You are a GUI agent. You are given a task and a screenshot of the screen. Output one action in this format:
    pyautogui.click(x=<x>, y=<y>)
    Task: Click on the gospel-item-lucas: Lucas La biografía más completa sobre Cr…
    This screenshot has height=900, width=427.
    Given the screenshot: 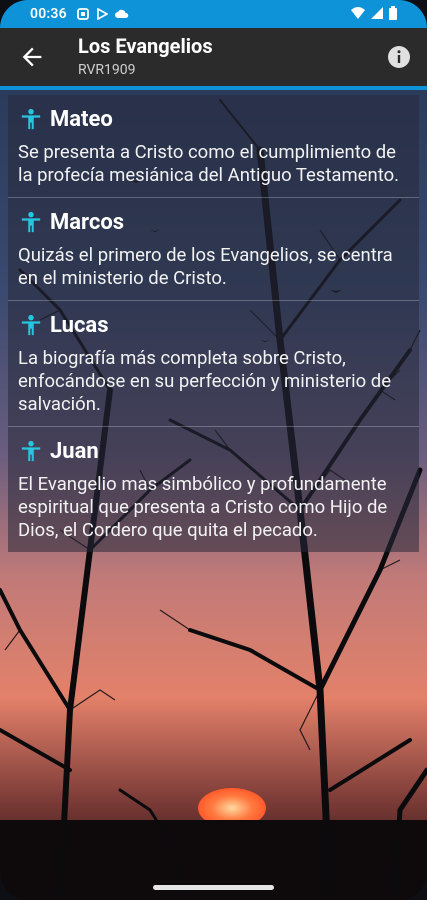 What is the action you would take?
    pyautogui.click(x=213, y=364)
    